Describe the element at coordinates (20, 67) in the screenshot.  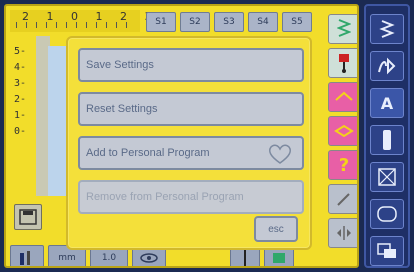
I see `scale-label: 4-` at that location.